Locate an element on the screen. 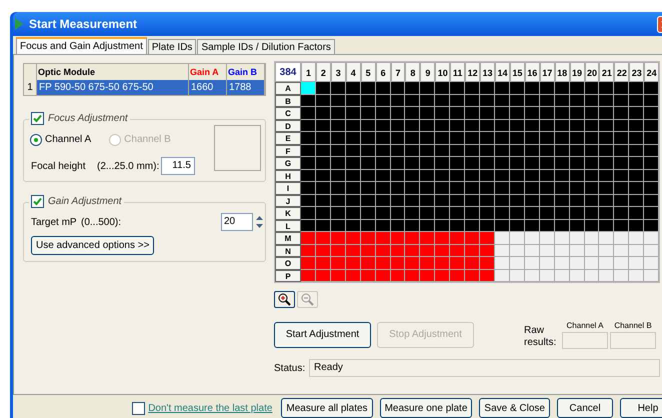 This screenshot has width=662, height=418. focal-height-field: 11.5 is located at coordinates (178, 166).